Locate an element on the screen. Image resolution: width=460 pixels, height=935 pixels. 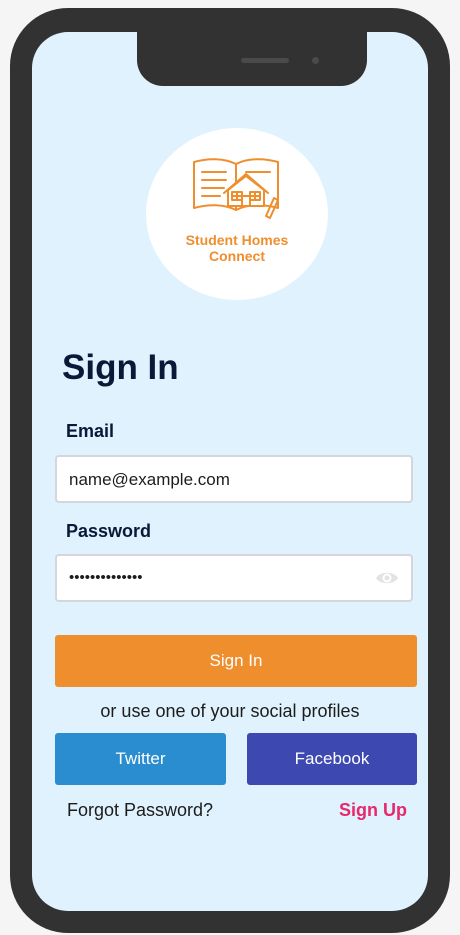
password-label: Password is located at coordinates (109, 531).